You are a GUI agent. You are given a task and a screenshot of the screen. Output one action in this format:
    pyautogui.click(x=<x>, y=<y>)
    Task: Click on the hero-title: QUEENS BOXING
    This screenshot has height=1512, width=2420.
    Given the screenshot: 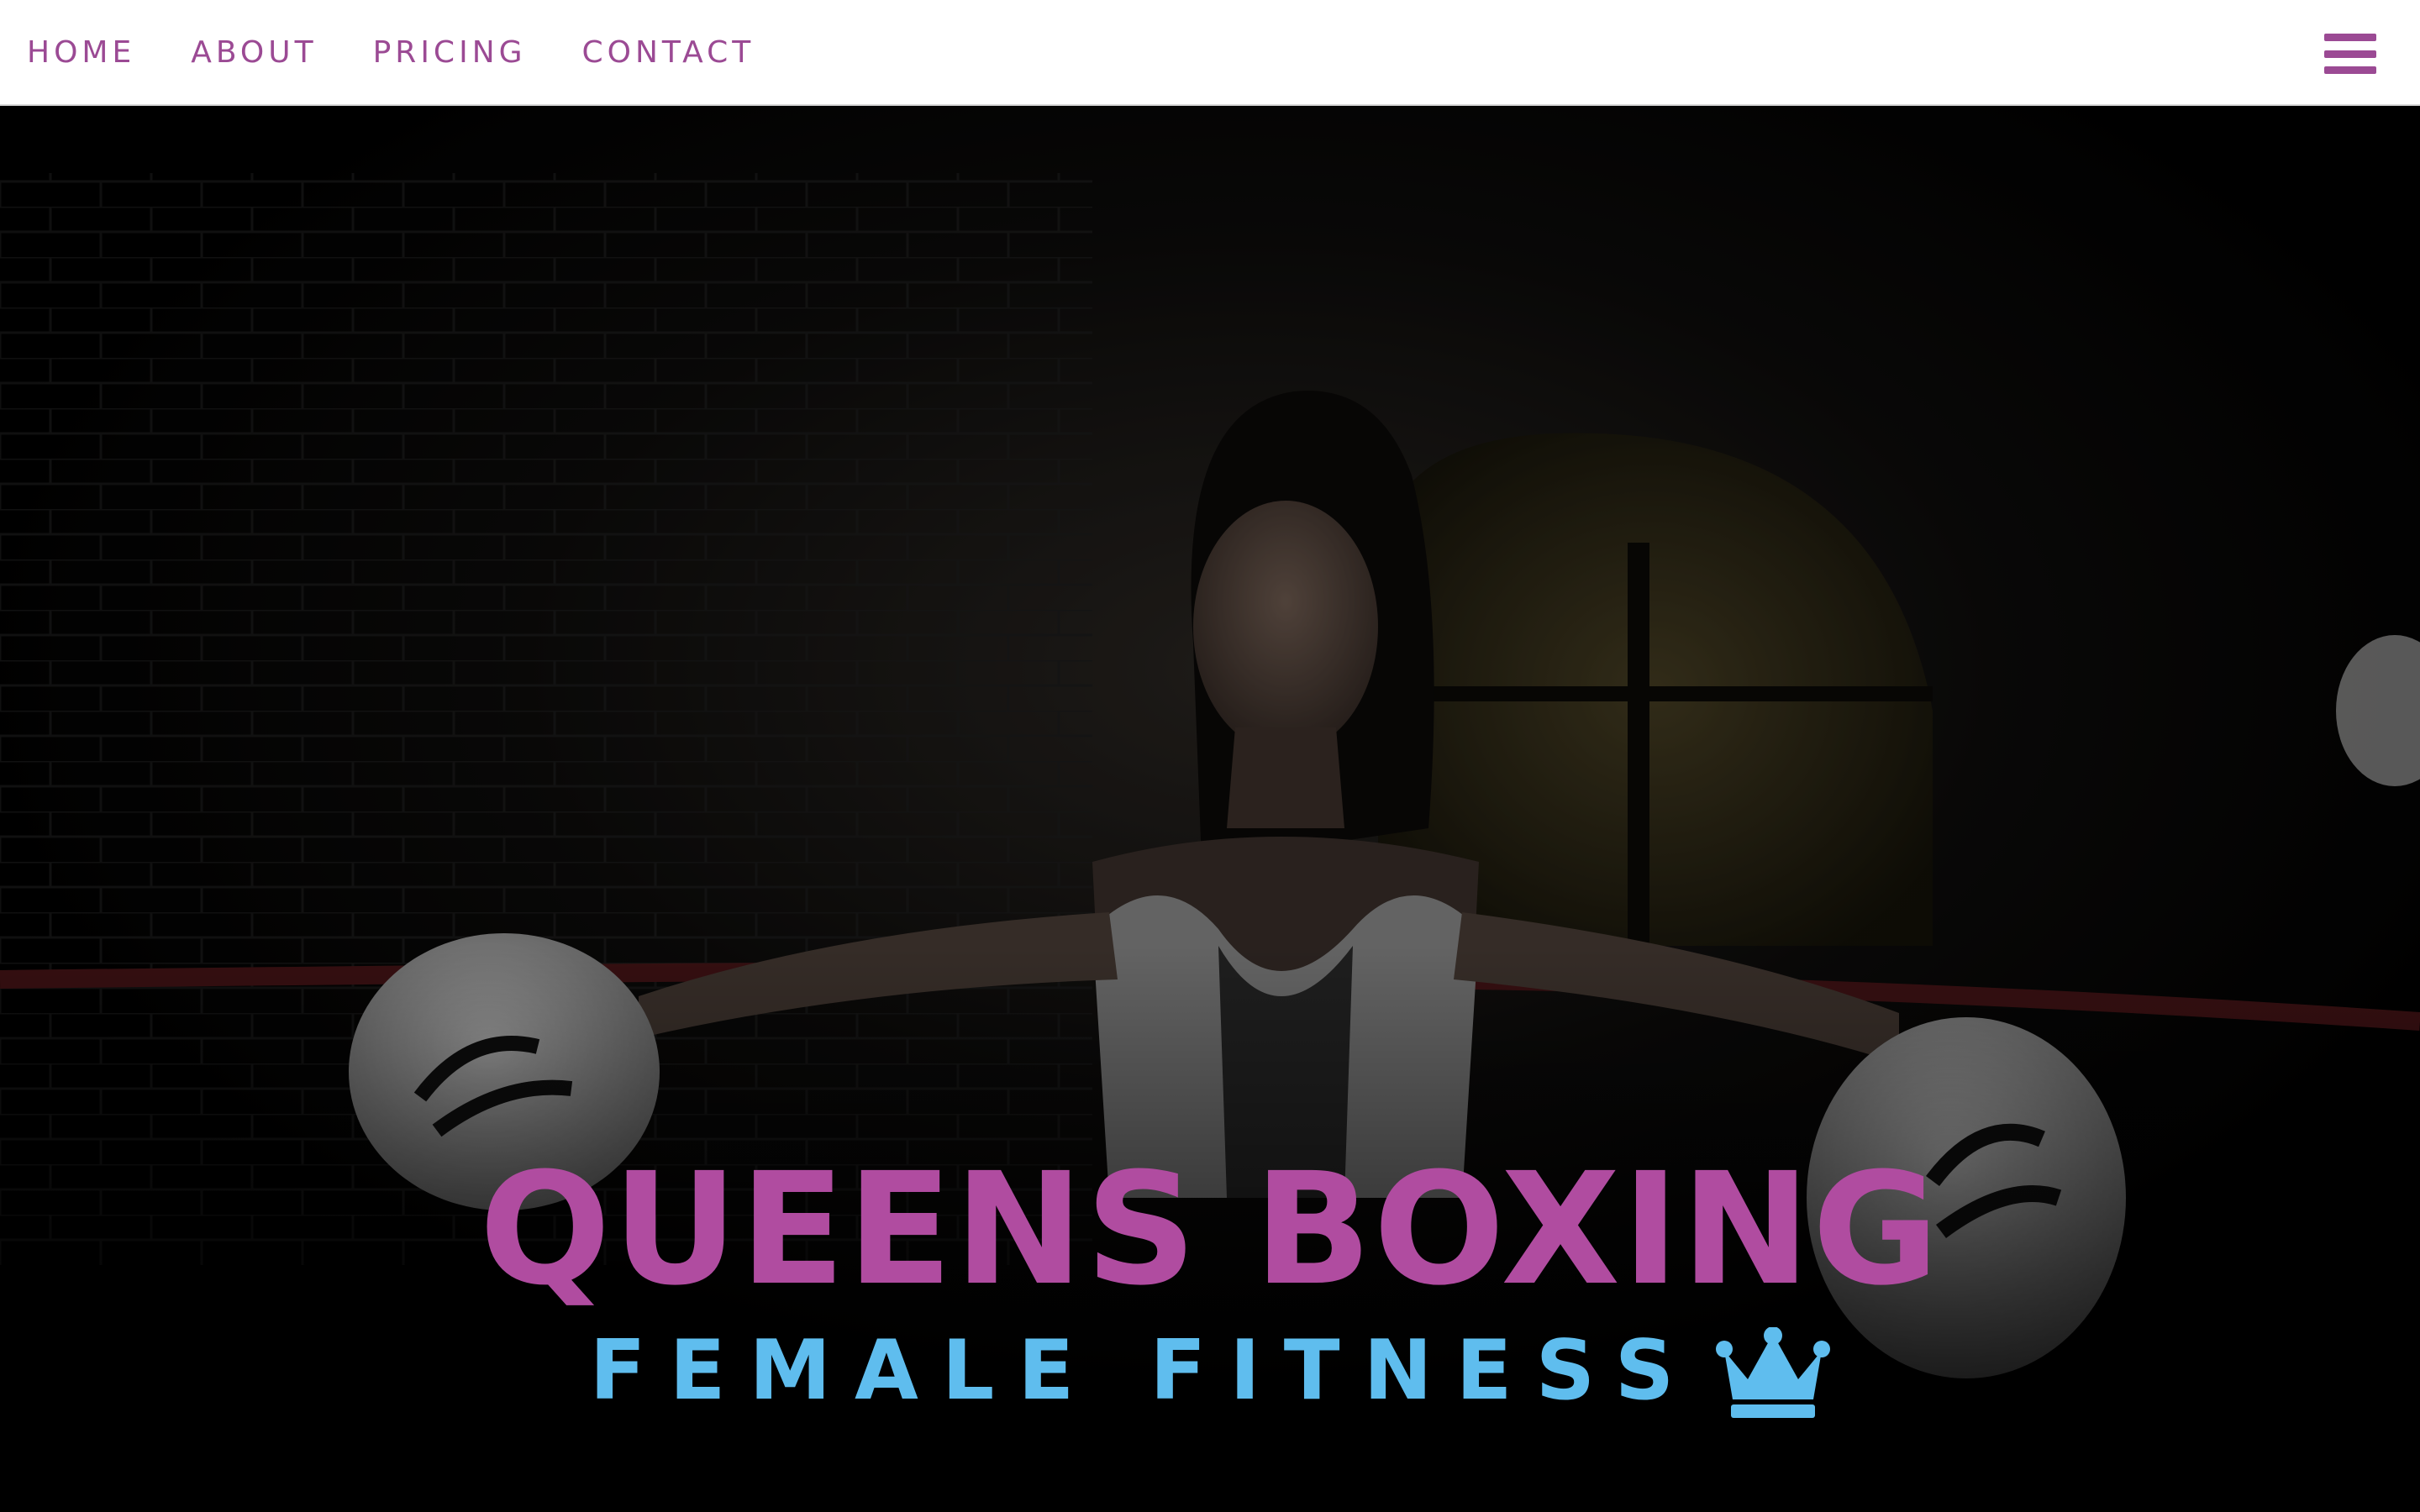 What is the action you would take?
    pyautogui.click(x=1210, y=1230)
    